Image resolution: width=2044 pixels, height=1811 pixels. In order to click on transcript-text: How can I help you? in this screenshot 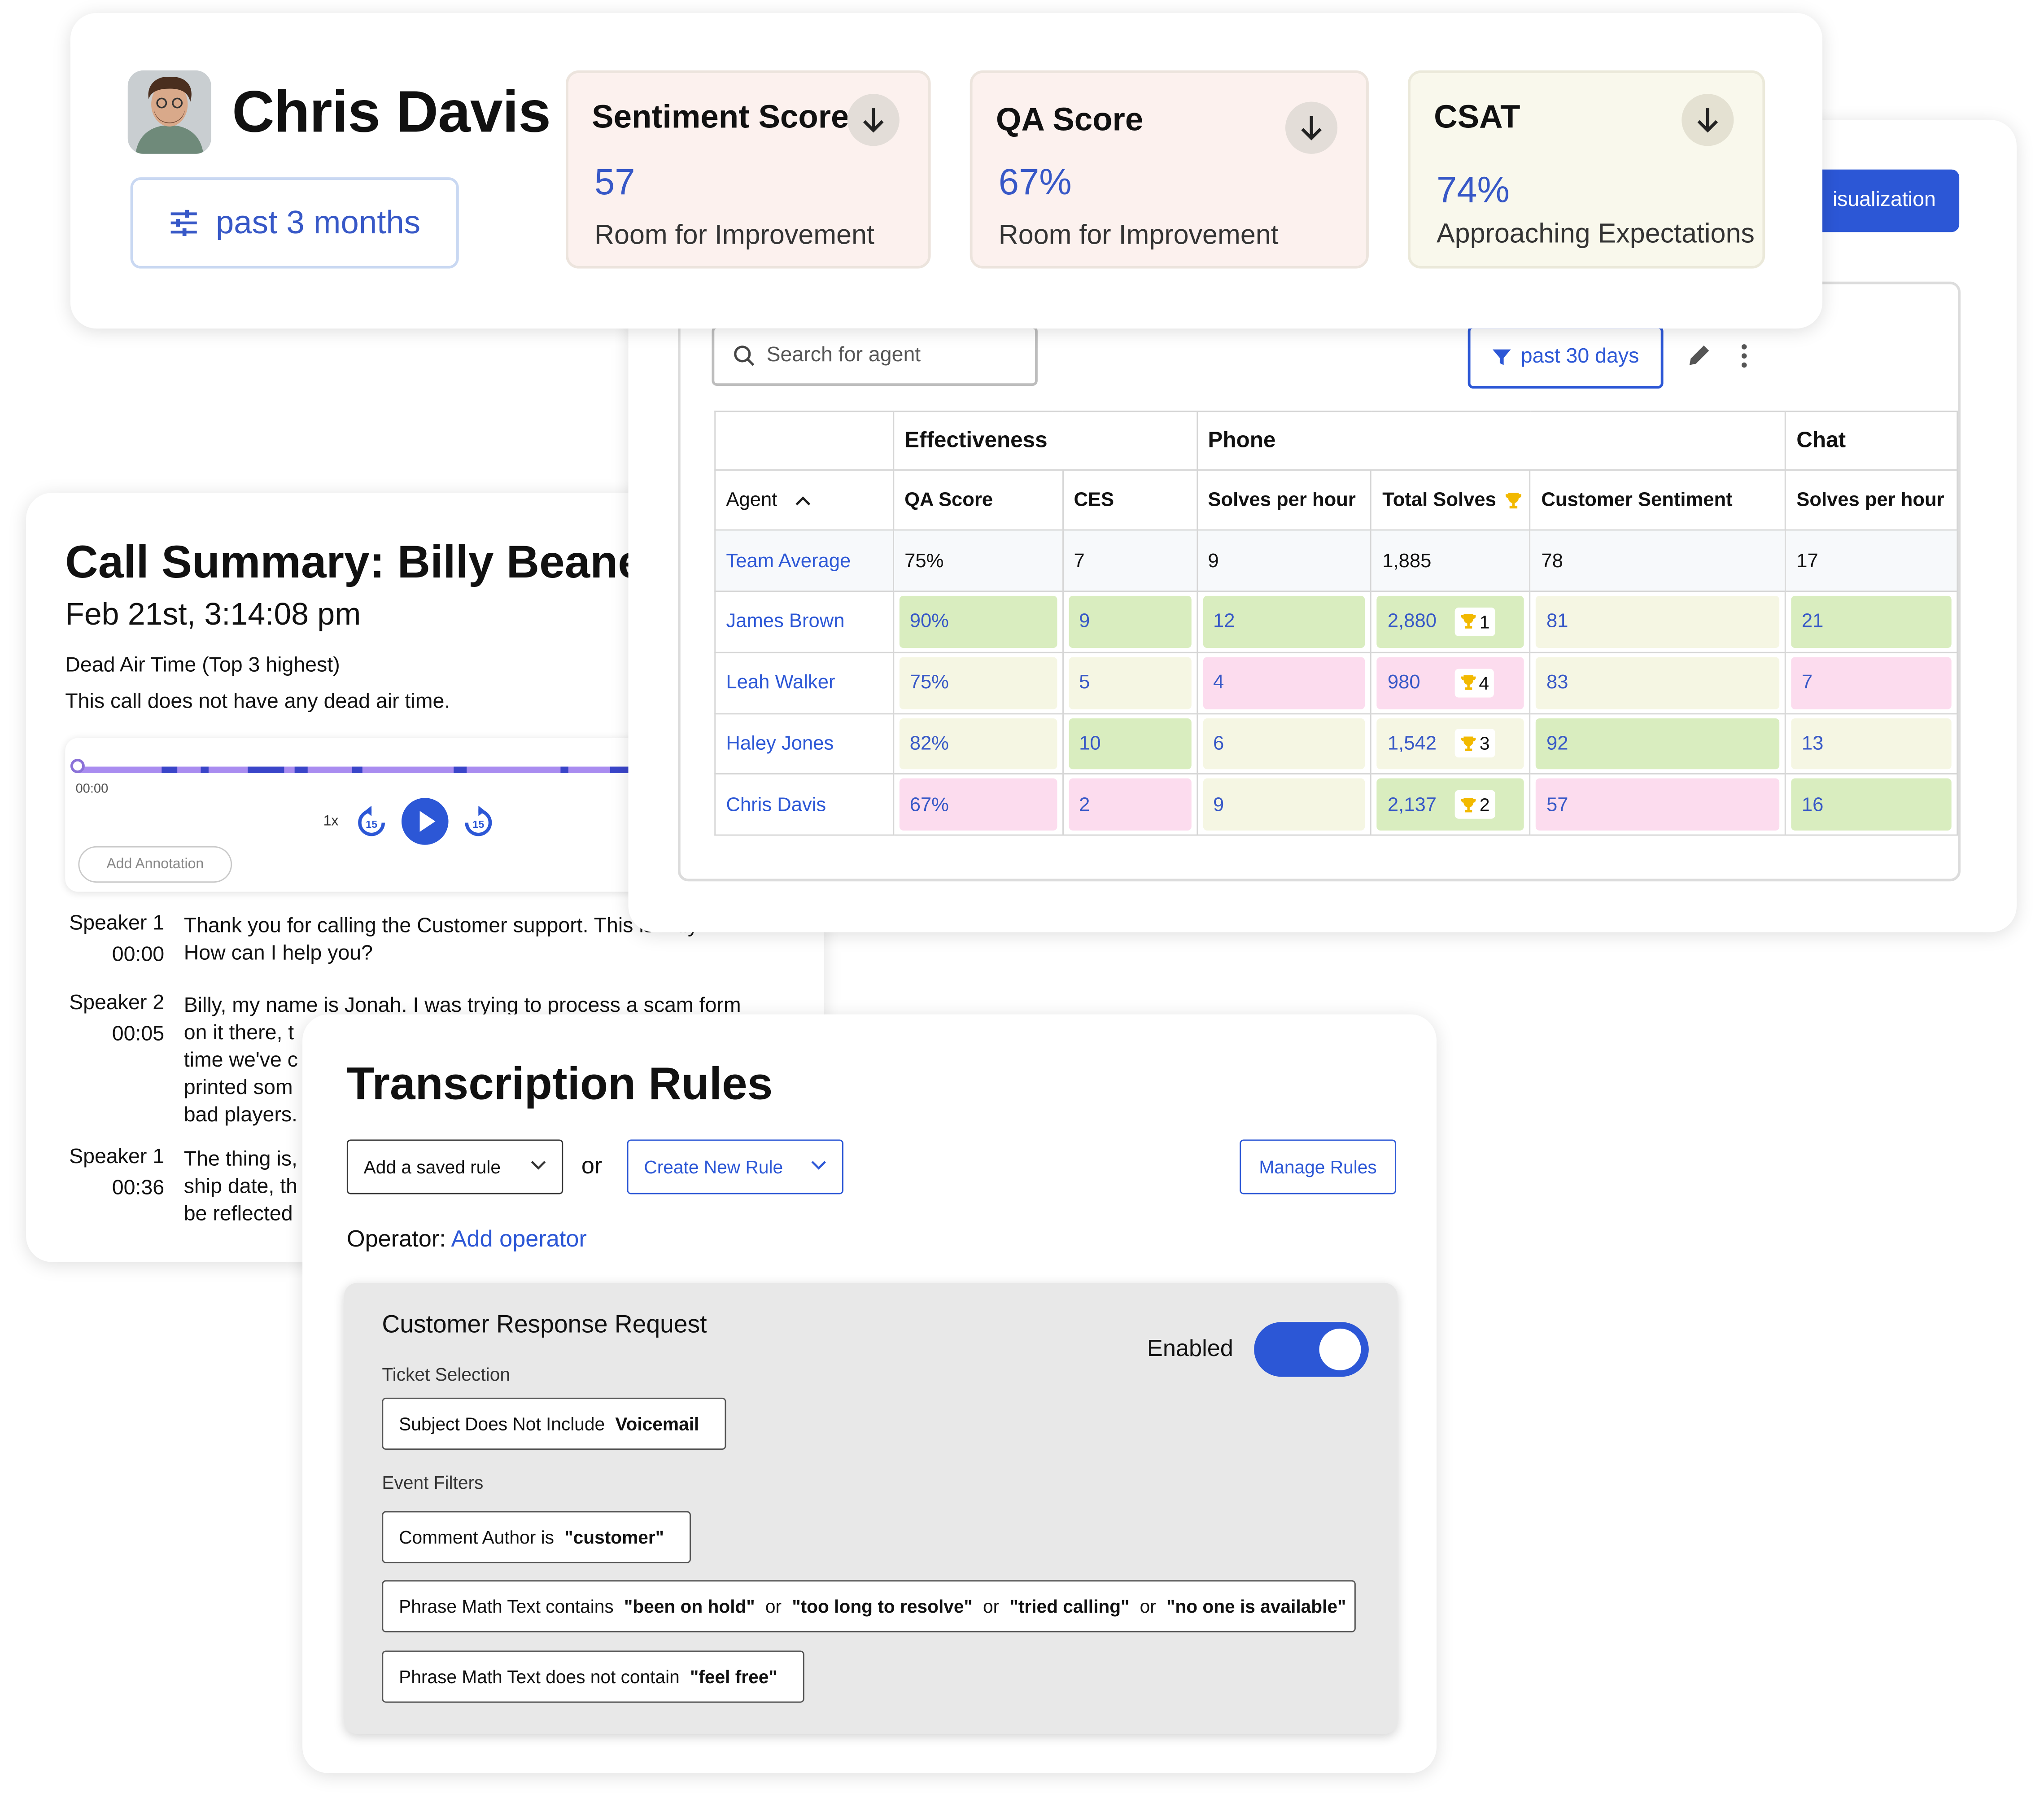, I will do `click(278, 954)`.